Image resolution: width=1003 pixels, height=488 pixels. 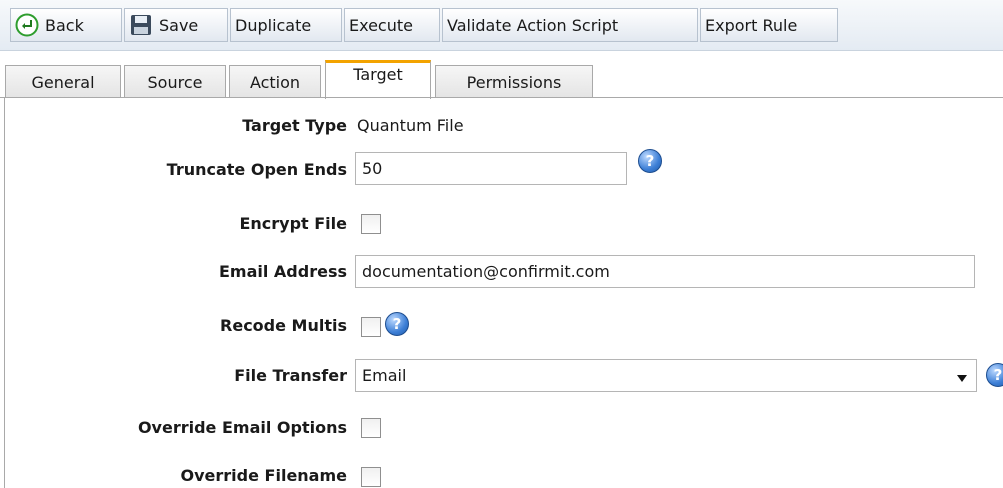 I want to click on tab-action: Action, so click(x=275, y=81).